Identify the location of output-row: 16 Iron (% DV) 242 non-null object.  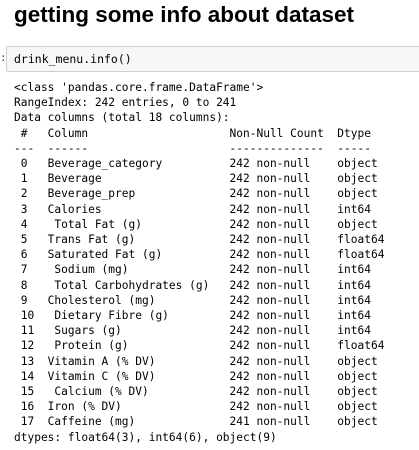
(199, 407).